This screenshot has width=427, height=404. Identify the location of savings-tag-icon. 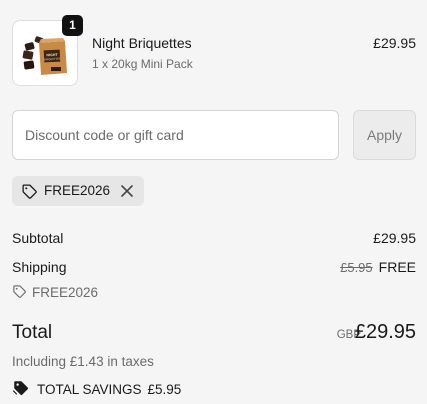
(20, 388).